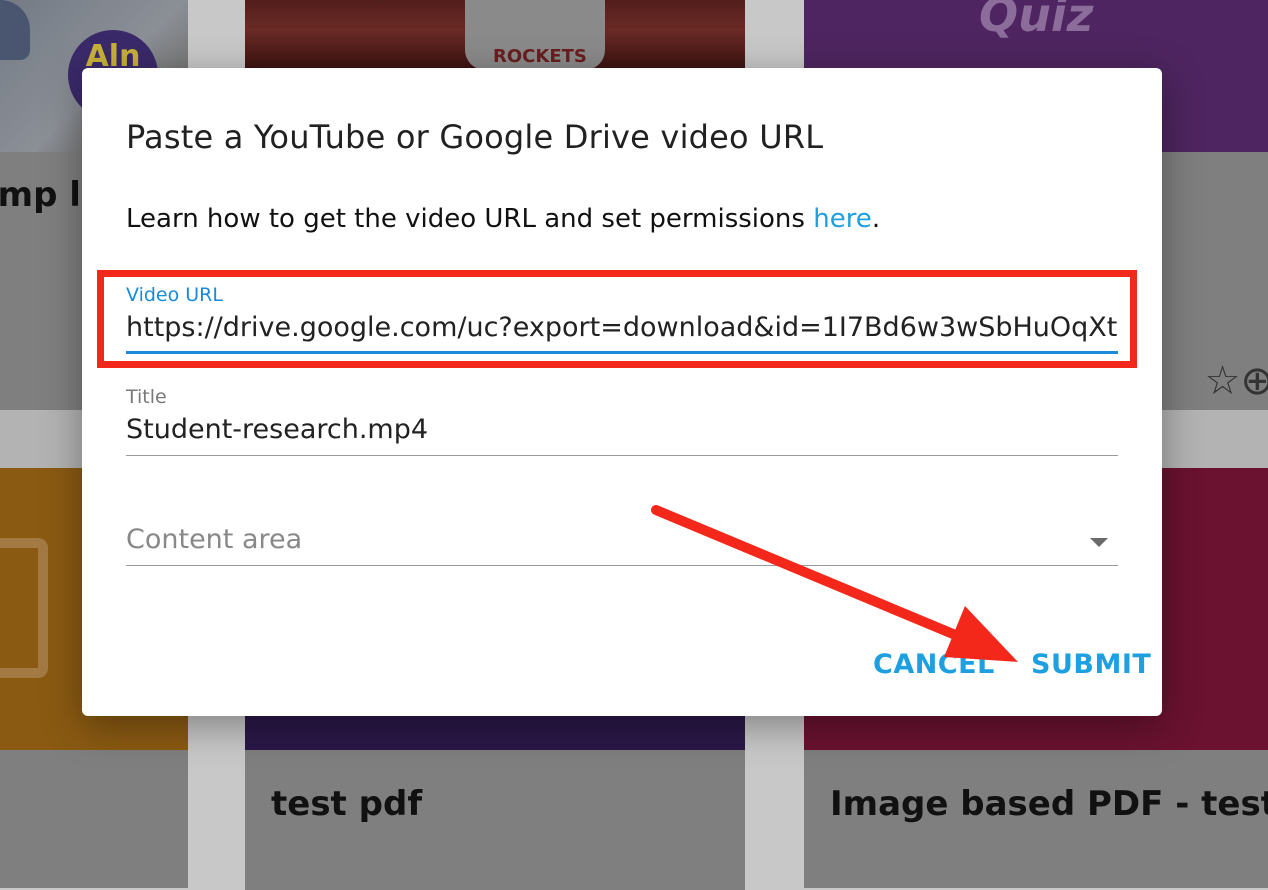 The width and height of the screenshot is (1268, 890). What do you see at coordinates (842, 219) in the screenshot?
I see `help-link: here` at bounding box center [842, 219].